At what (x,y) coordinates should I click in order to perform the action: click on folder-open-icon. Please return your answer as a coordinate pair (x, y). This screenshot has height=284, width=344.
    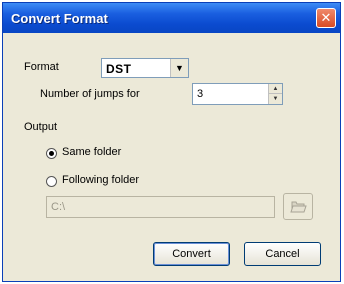
    Looking at the image, I should click on (298, 207).